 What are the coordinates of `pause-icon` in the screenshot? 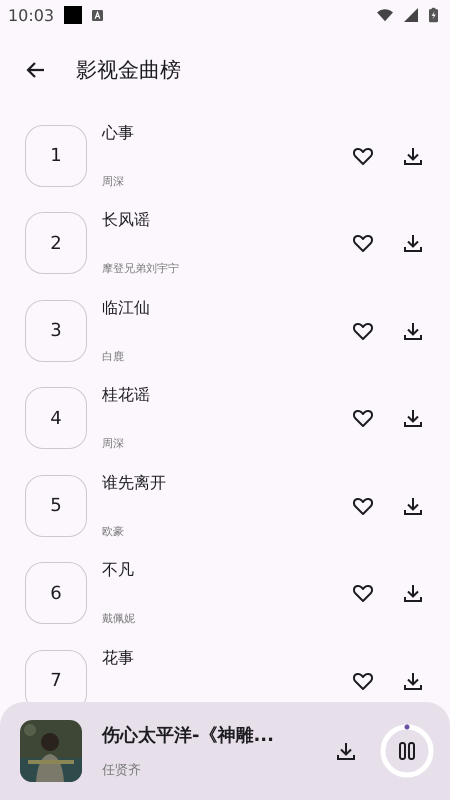 It's located at (407, 751).